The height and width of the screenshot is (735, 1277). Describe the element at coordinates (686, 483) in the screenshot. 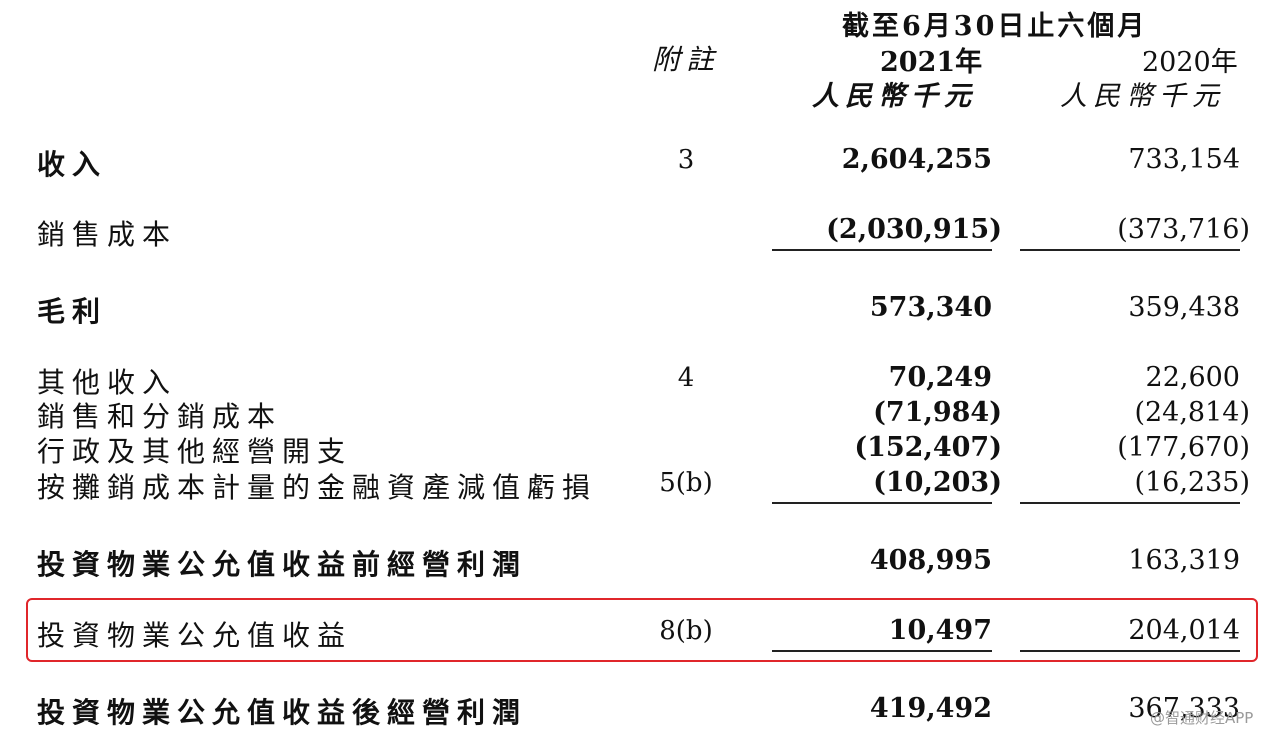

I see `row-note-impairment: 5(b)` at that location.